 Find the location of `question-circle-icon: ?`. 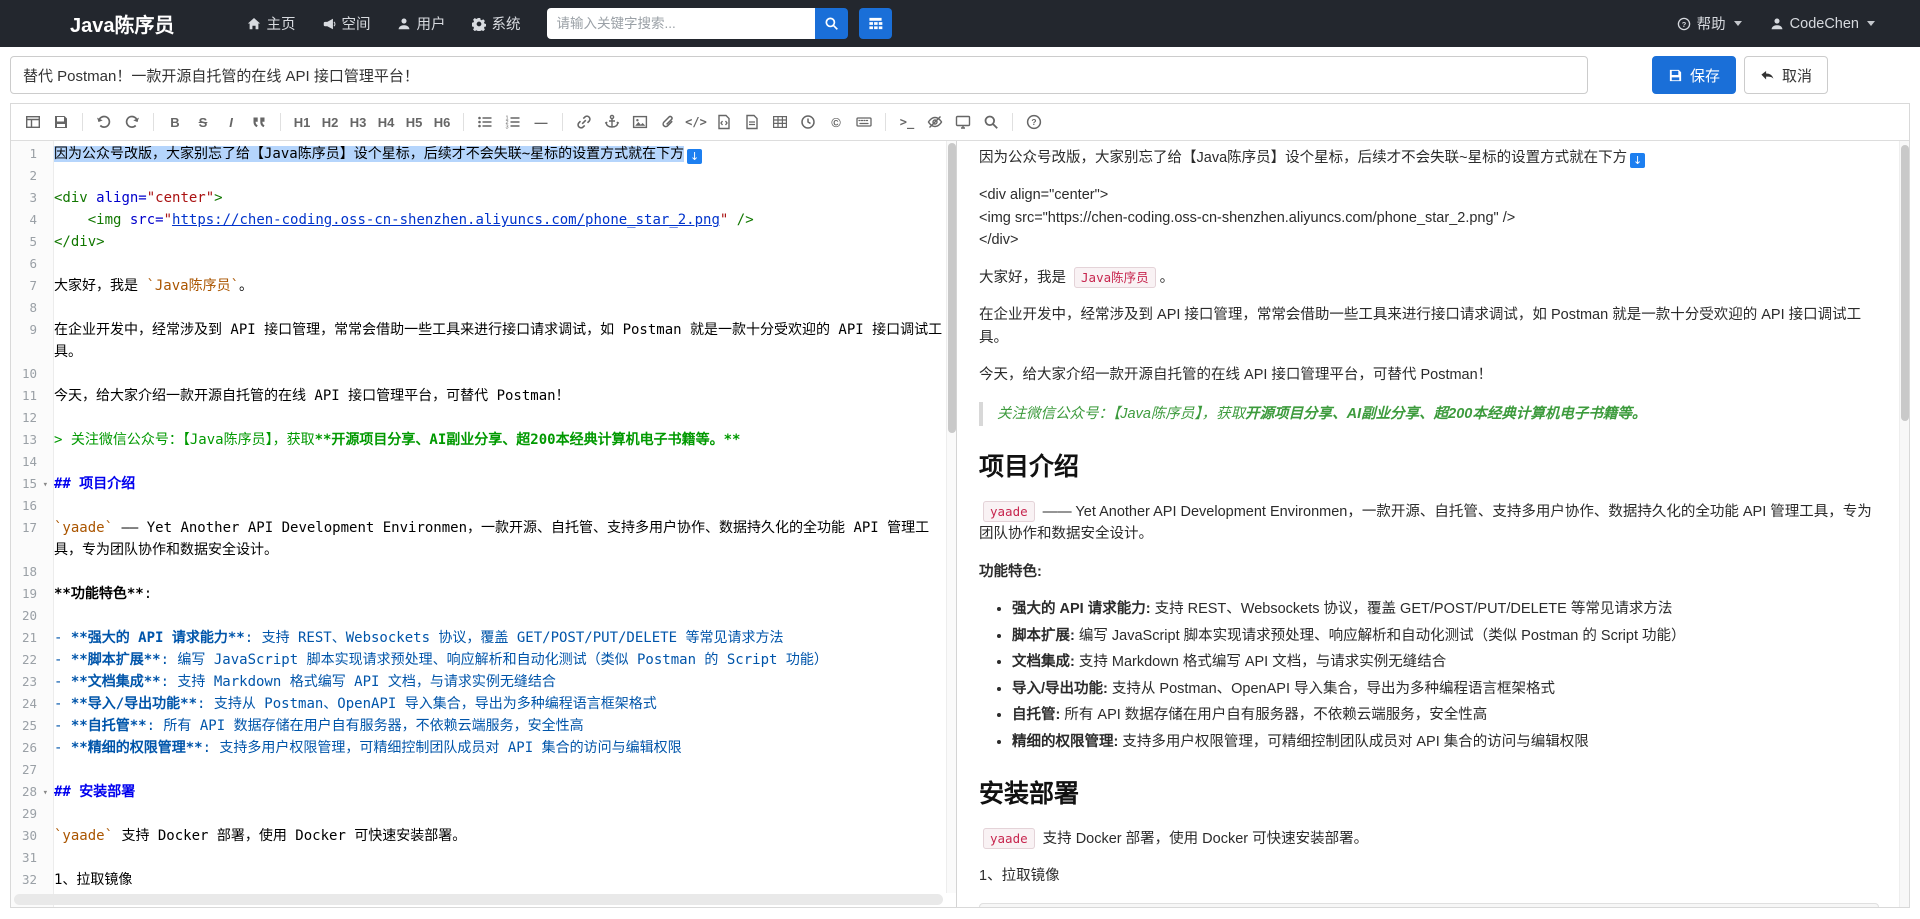

question-circle-icon: ? is located at coordinates (1684, 24).